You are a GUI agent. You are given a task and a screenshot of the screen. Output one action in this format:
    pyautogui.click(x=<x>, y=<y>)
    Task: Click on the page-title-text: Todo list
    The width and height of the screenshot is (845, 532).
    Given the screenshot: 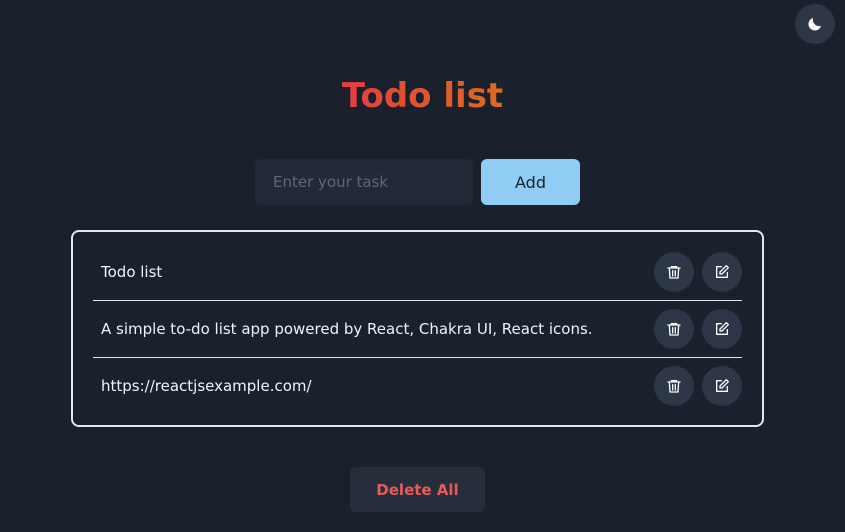 What is the action you would take?
    pyautogui.click(x=422, y=96)
    